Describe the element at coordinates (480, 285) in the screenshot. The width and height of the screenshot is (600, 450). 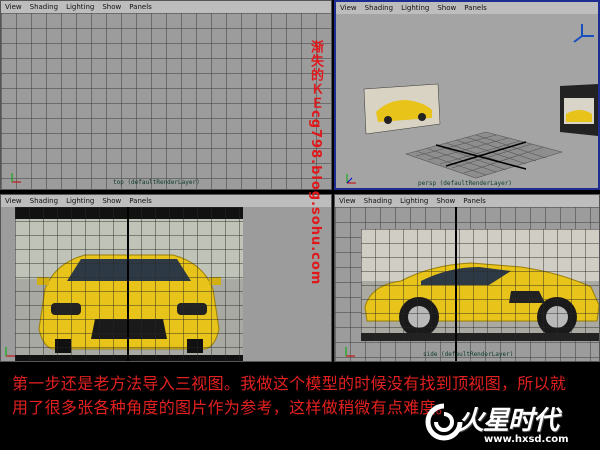
I see `side-reference-image` at that location.